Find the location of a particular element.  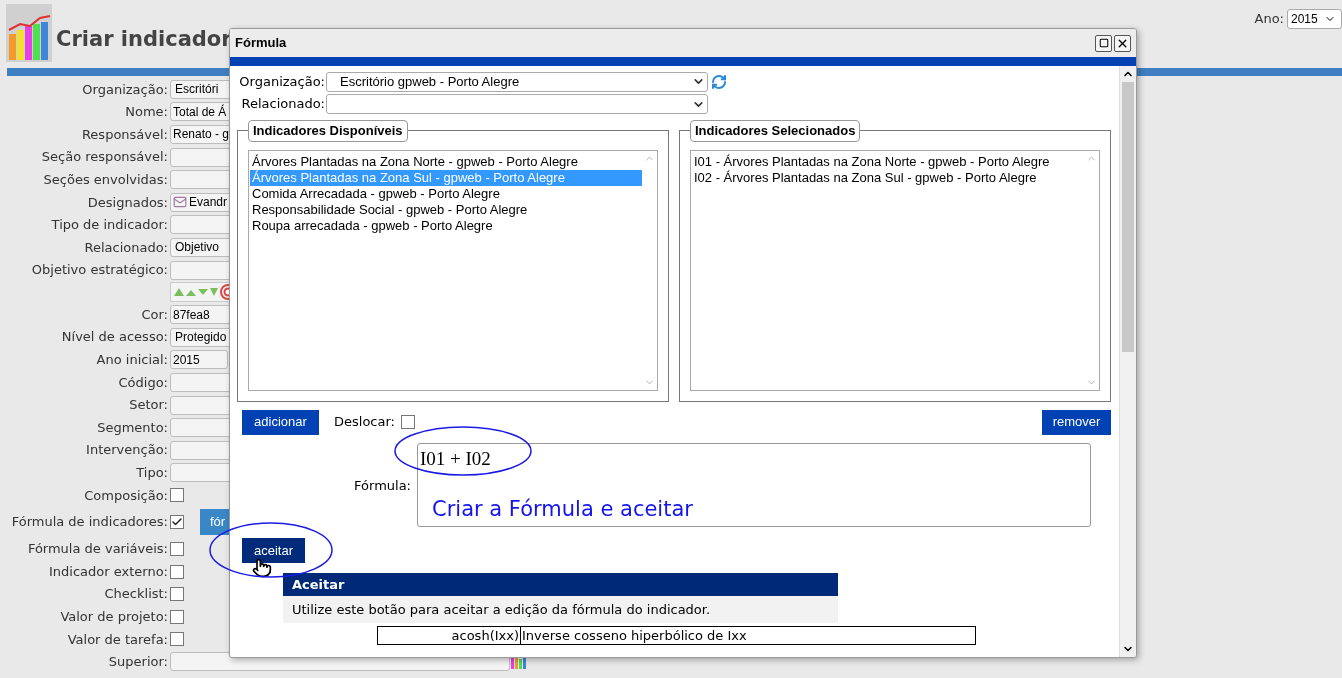

year-select: 2015 is located at coordinates (1314, 19).